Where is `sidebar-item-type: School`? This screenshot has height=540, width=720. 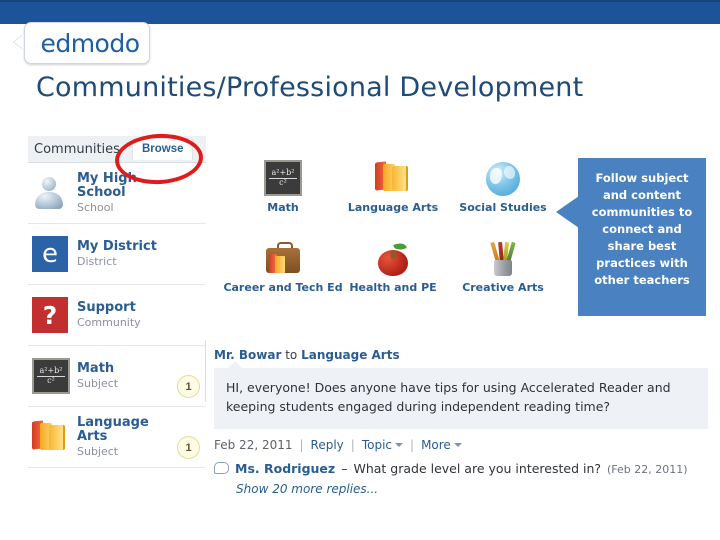 sidebar-item-type: School is located at coordinates (95, 207).